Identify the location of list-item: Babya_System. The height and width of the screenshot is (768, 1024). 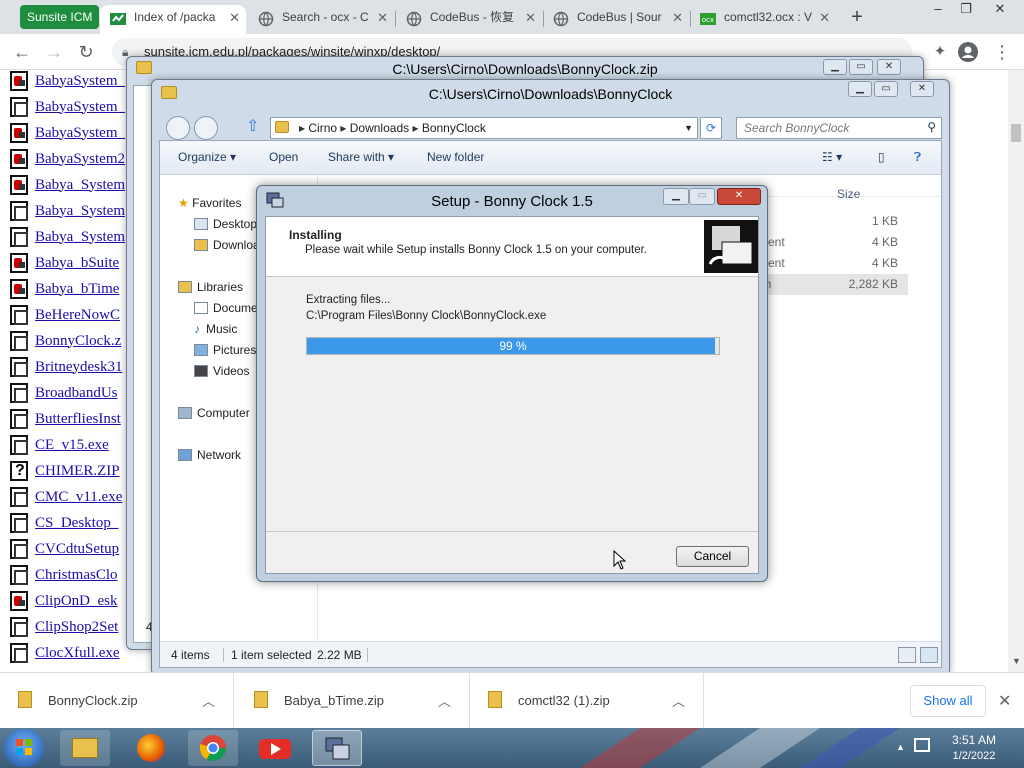
(70, 237).